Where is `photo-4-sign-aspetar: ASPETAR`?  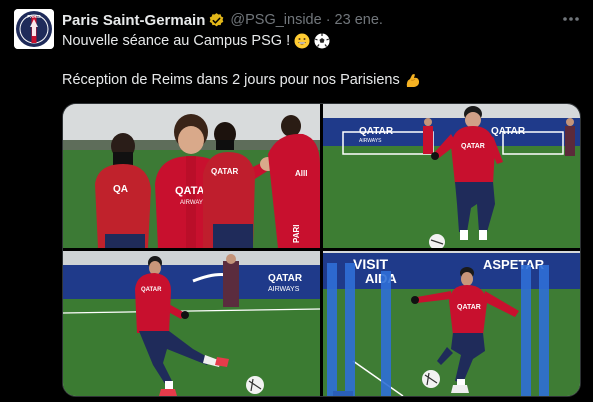
photo-4-sign-aspetar: ASPETAR is located at coordinates (514, 264).